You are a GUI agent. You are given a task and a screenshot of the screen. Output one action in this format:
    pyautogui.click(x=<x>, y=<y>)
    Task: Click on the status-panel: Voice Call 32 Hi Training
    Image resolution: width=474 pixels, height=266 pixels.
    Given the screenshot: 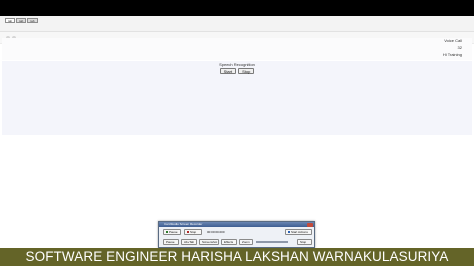 What is the action you would take?
    pyautogui.click(x=237, y=49)
    